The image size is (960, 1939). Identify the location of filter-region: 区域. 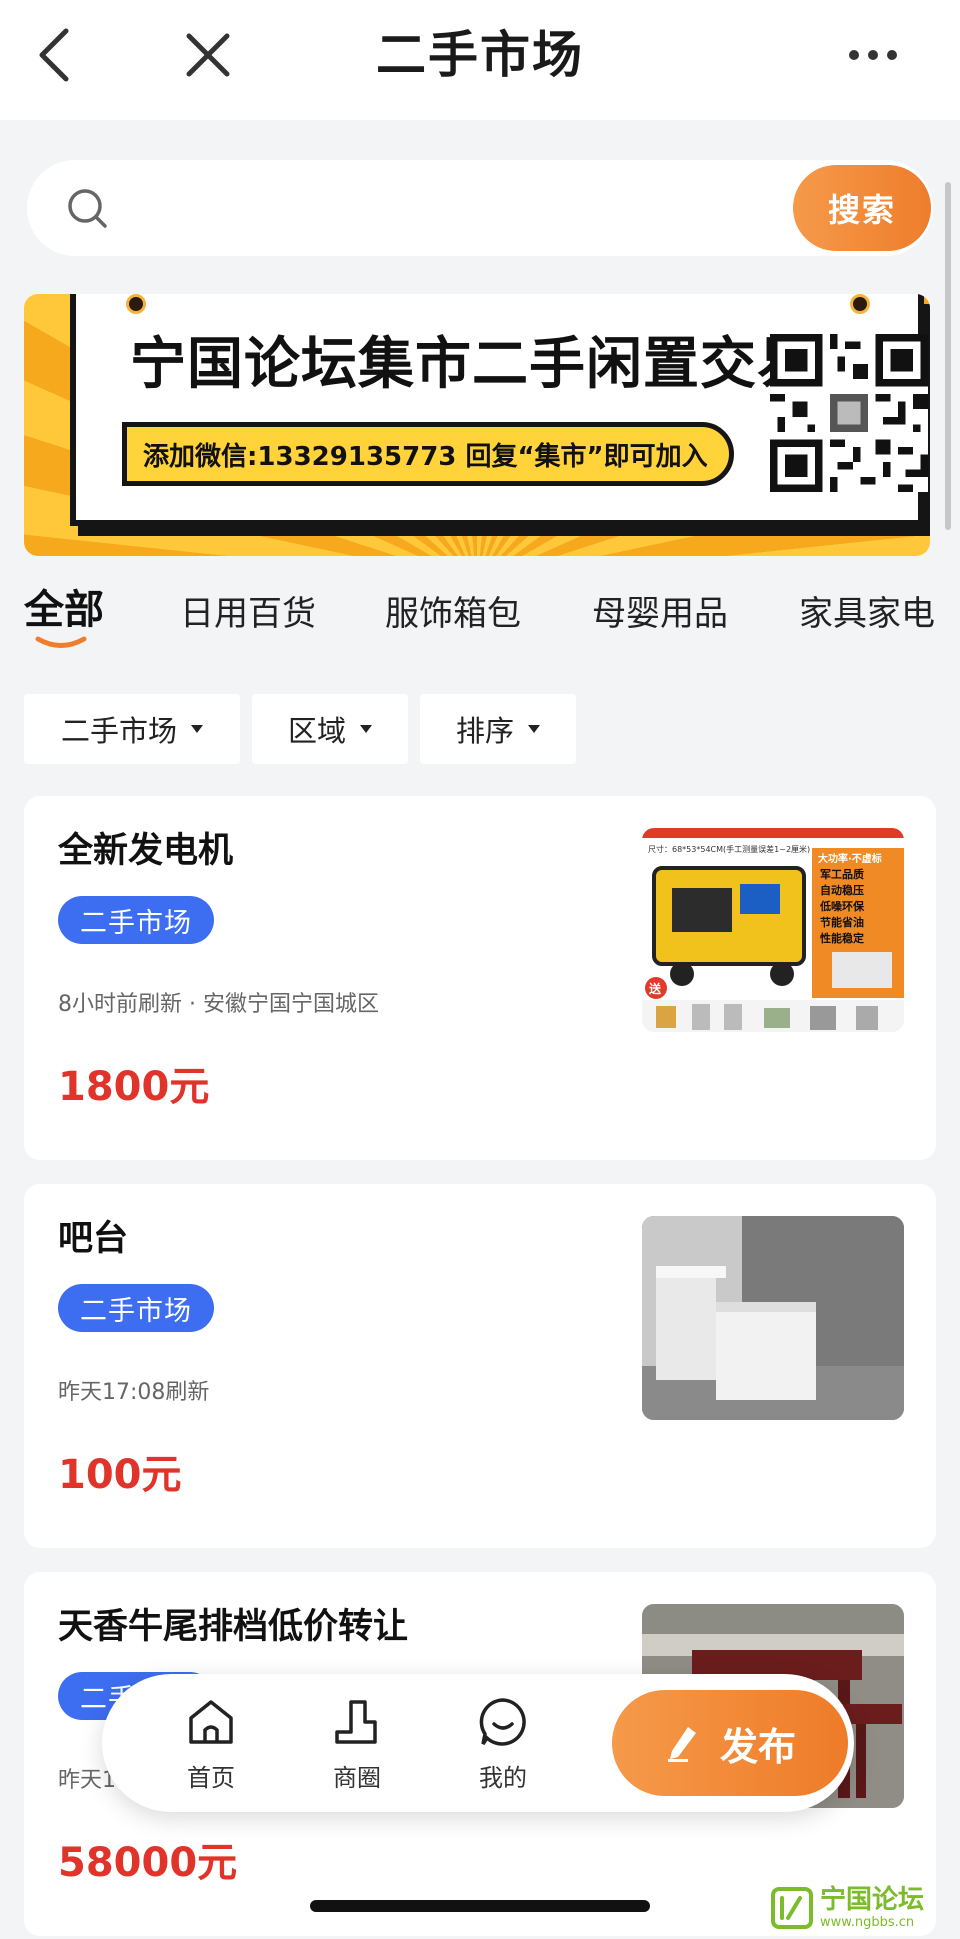
(330, 729).